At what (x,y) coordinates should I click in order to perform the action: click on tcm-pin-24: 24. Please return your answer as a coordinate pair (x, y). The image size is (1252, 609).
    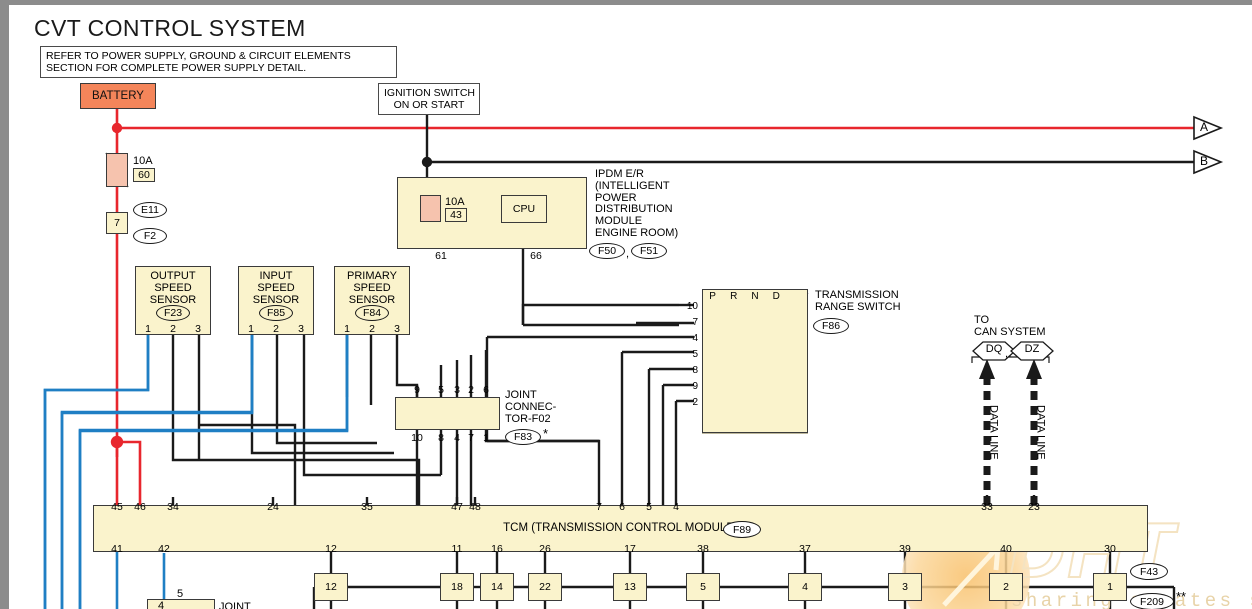
    Looking at the image, I should click on (273, 507).